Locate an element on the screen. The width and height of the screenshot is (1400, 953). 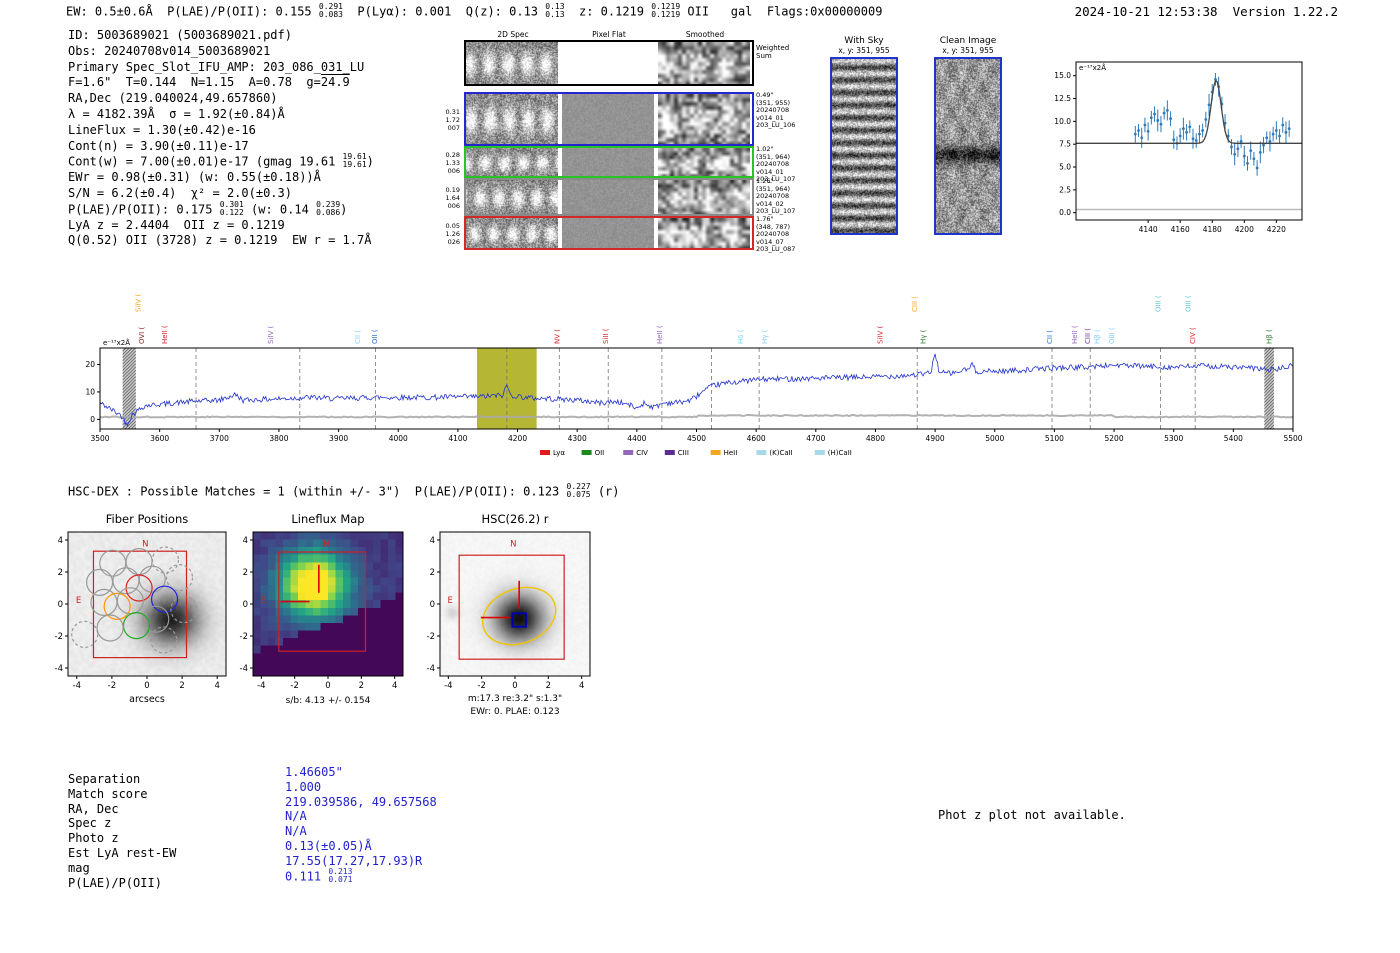
info-line-3-overline: 24.9 is located at coordinates (335, 82).